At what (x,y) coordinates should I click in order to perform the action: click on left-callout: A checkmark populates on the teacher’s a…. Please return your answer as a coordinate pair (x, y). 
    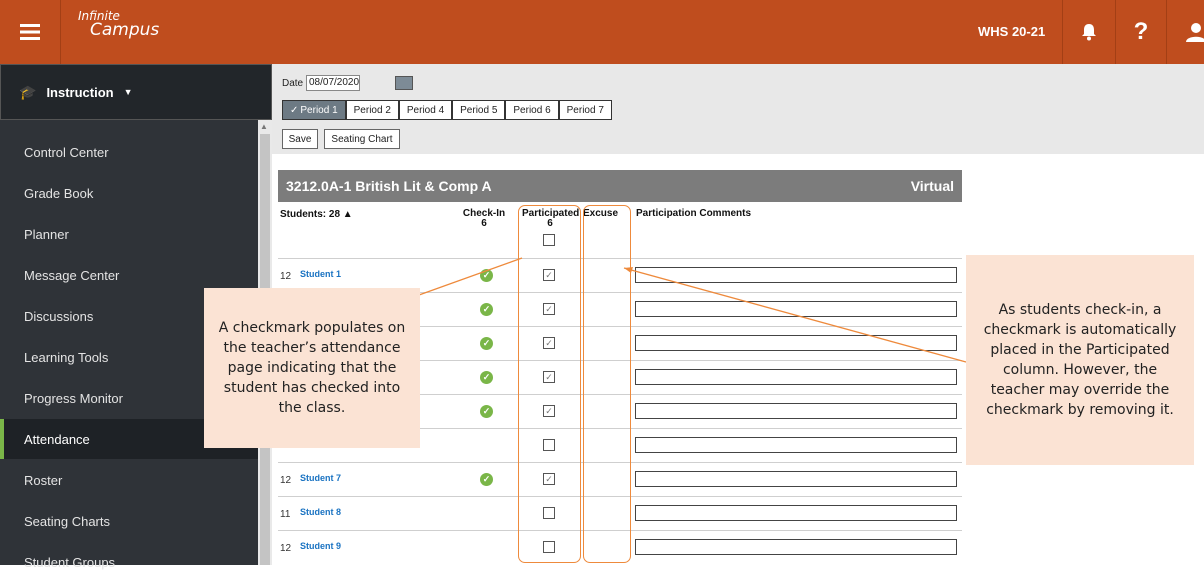
    Looking at the image, I should click on (312, 368).